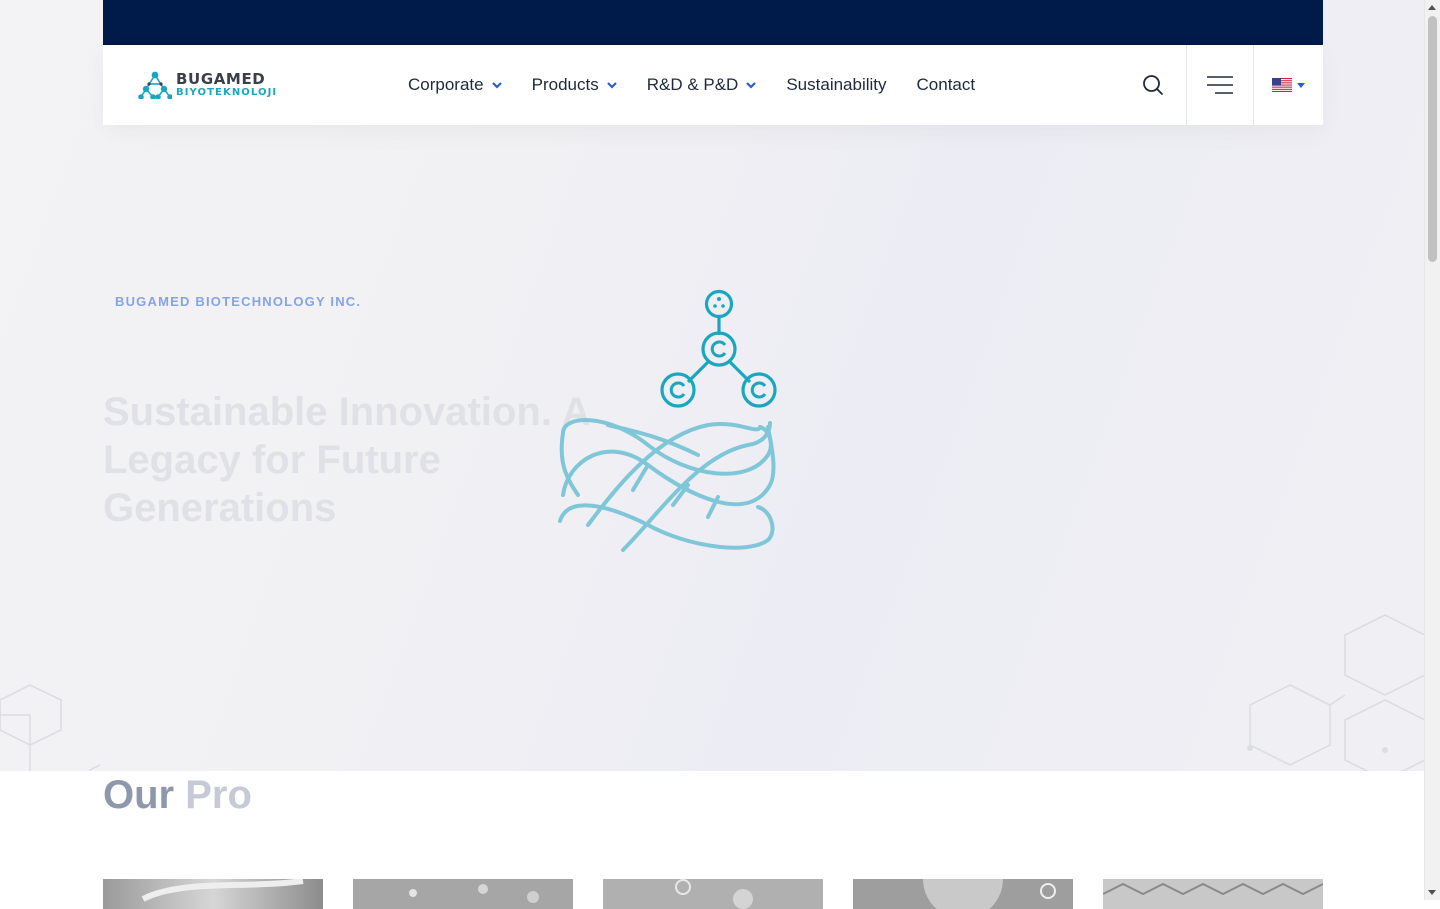 This screenshot has width=1440, height=909. I want to click on heading-part-light: Pro, so click(218, 795).